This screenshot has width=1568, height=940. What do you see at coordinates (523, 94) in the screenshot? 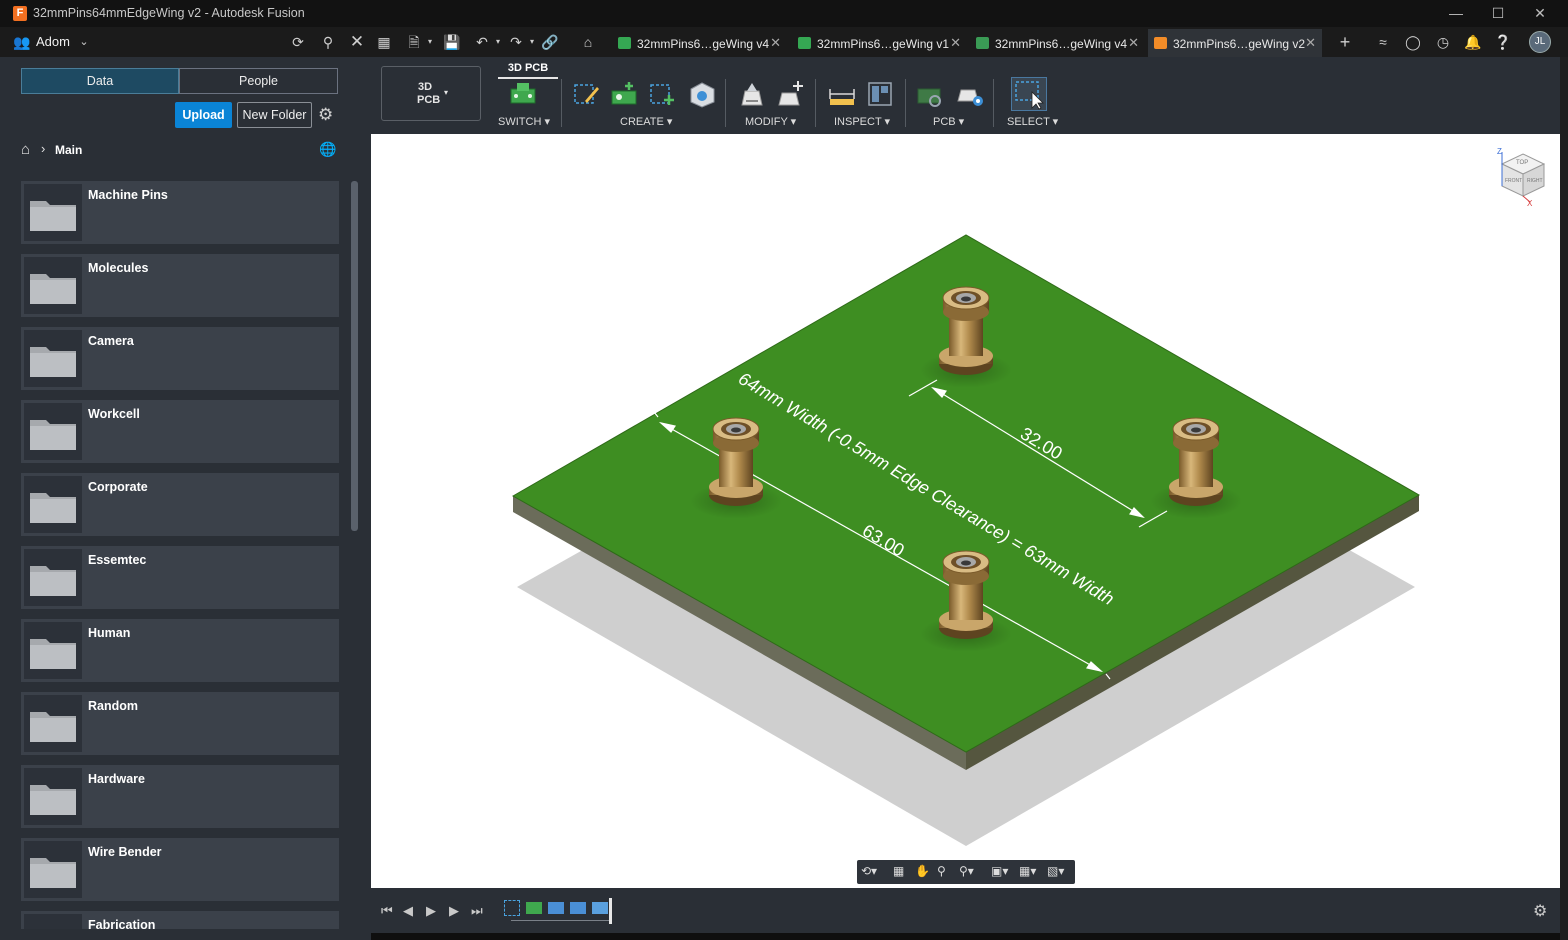
I see `switch-board-icon` at bounding box center [523, 94].